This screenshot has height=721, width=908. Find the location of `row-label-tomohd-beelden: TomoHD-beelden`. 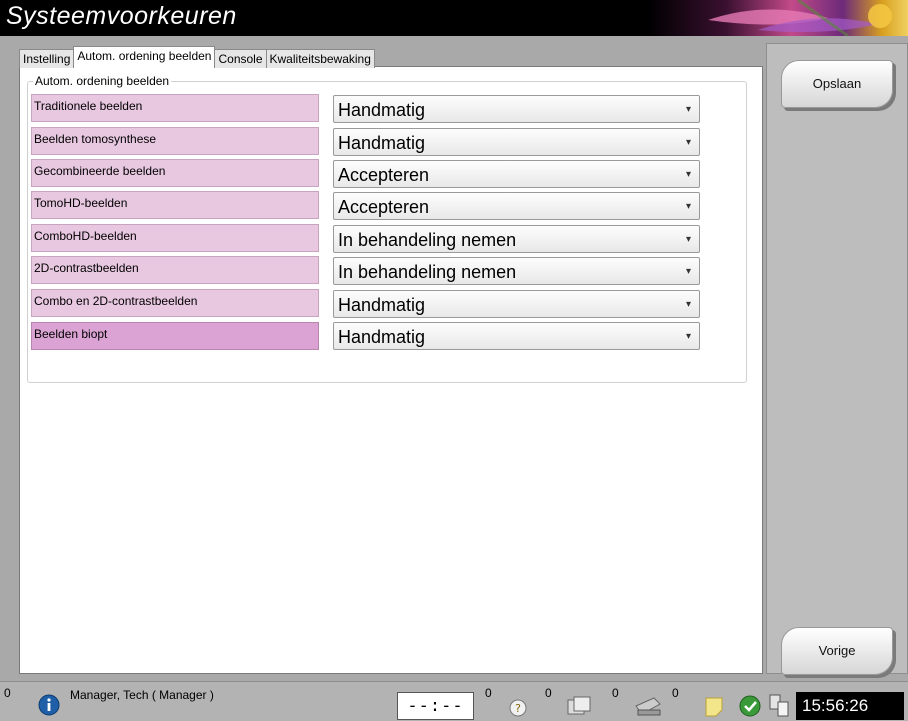

row-label-tomohd-beelden: TomoHD-beelden is located at coordinates (175, 205).